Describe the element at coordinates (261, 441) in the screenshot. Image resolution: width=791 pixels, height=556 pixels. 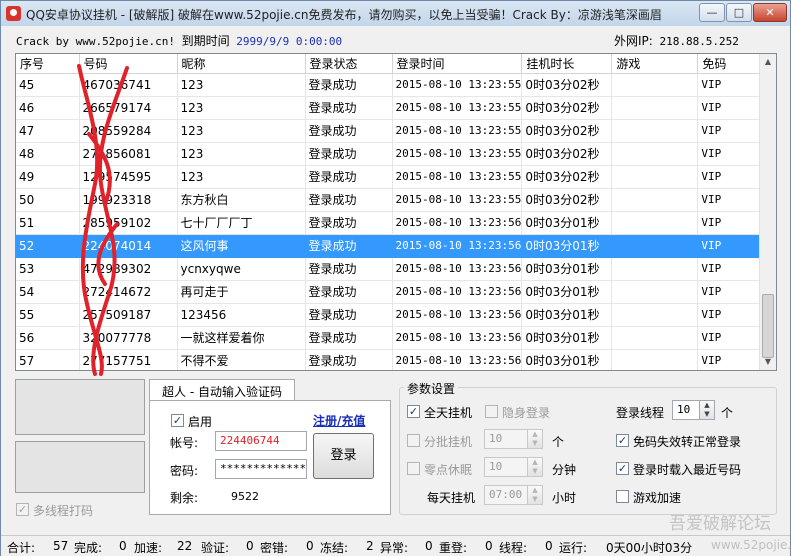
I see `account-input: 224406744` at that location.